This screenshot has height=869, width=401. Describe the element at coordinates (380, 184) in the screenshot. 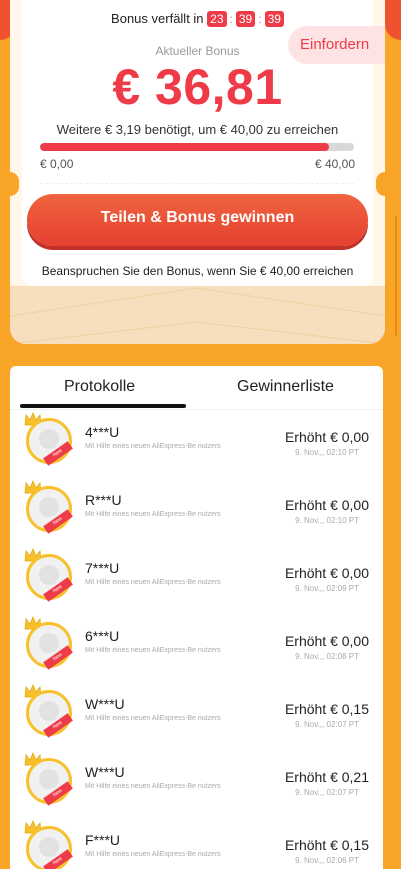

I see `card-notch-right` at that location.